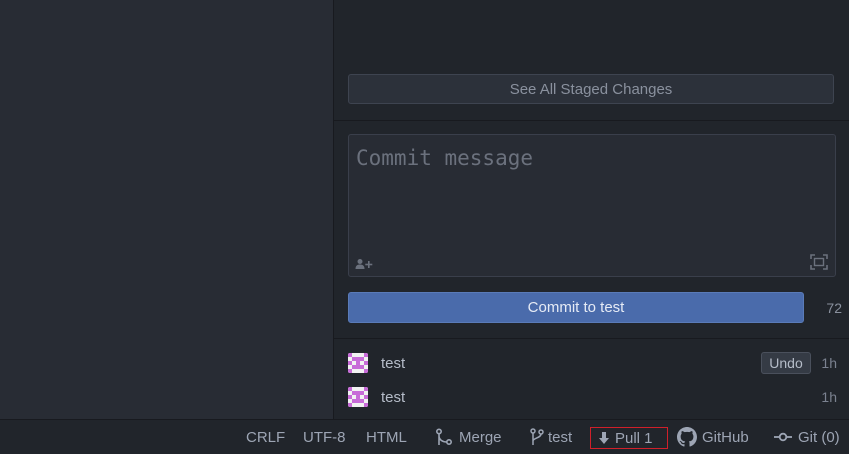  What do you see at coordinates (725, 437) in the screenshot?
I see `github-label: GitHub` at bounding box center [725, 437].